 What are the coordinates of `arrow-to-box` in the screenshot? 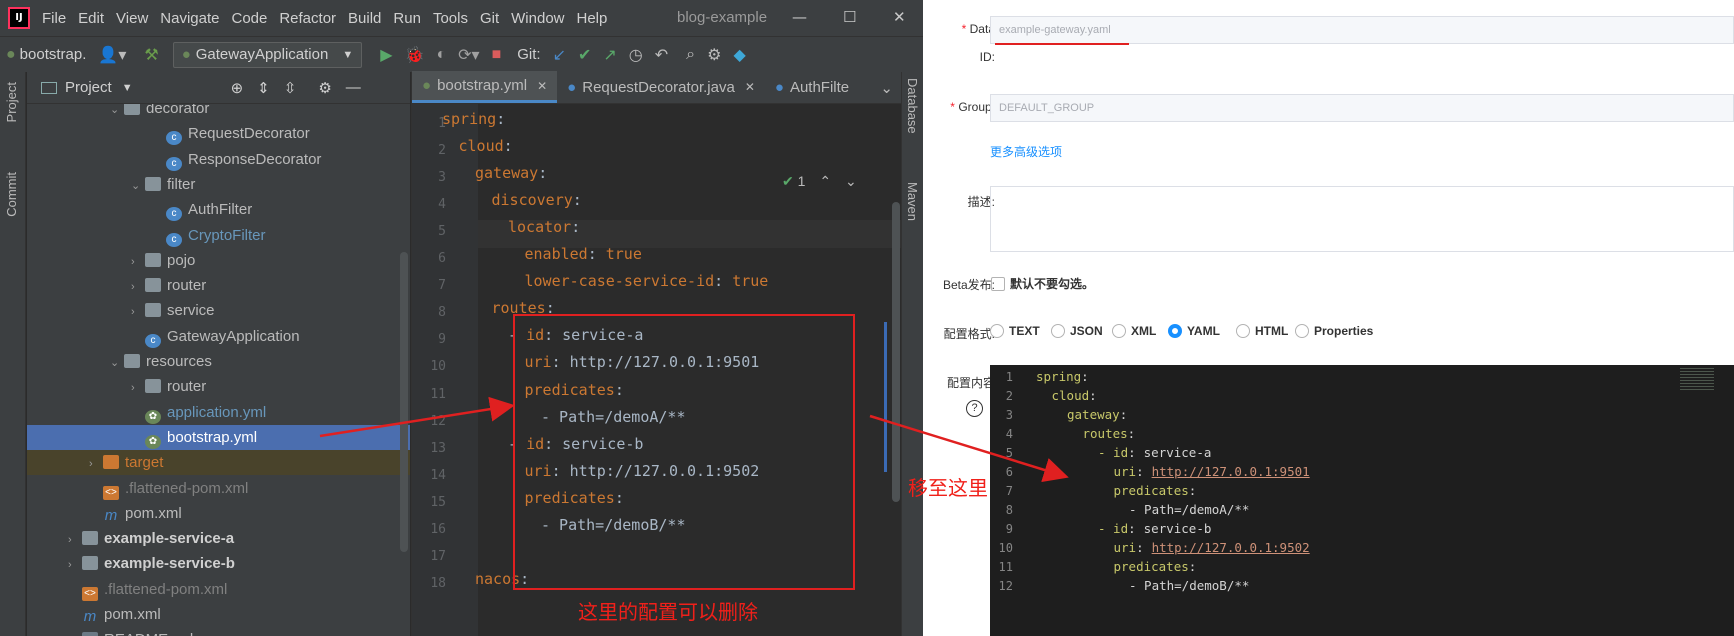 It's located at (417, 417).